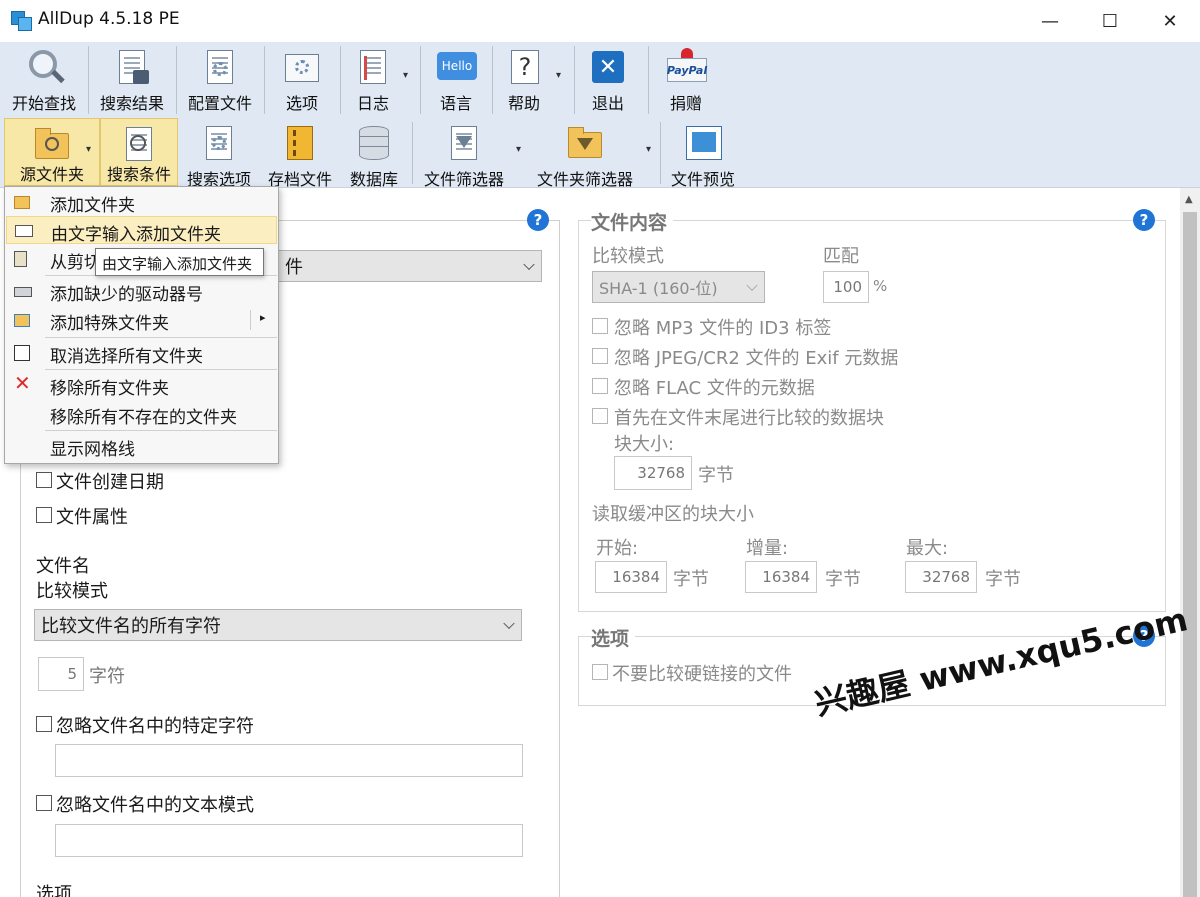  Describe the element at coordinates (880, 286) in the screenshot. I see `match-percent-unit: %` at that location.